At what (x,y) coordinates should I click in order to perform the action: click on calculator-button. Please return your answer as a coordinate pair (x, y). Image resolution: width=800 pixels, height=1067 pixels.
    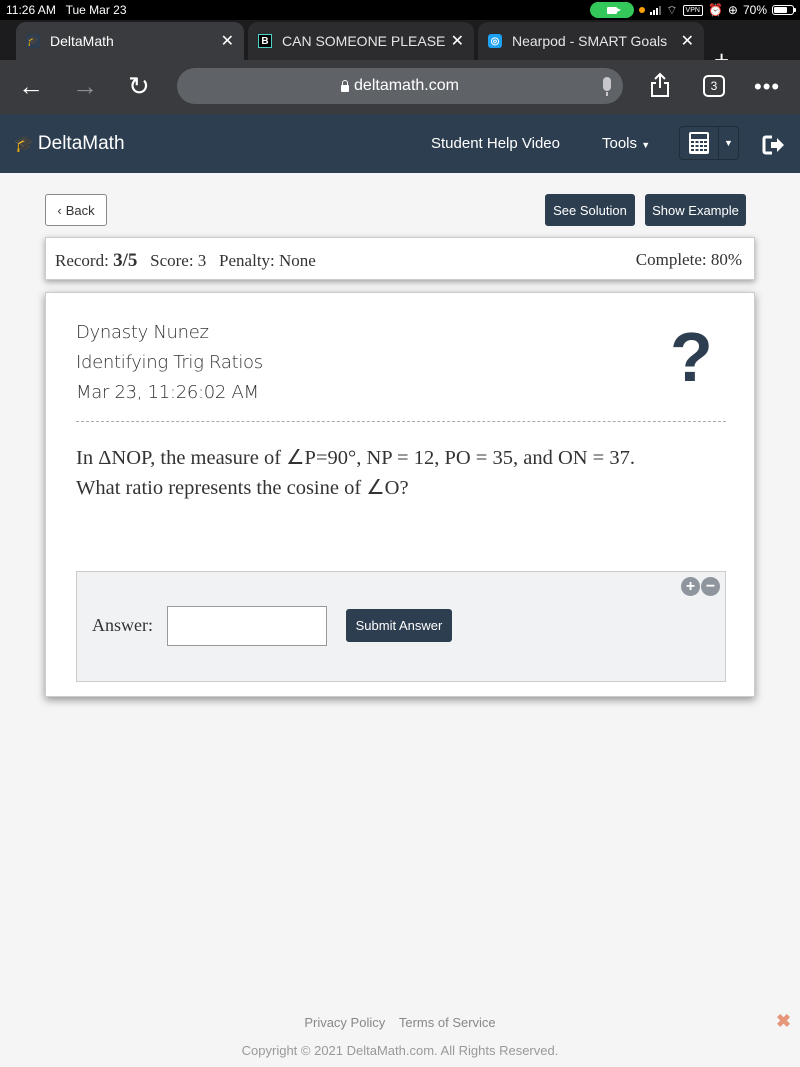
    Looking at the image, I should click on (699, 143).